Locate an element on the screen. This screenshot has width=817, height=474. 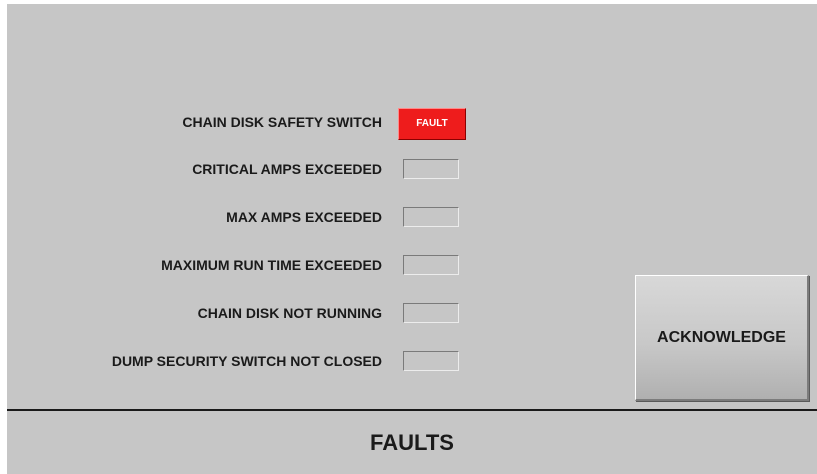
fault-indicator-dump-security-switch-not-closed is located at coordinates (431, 361).